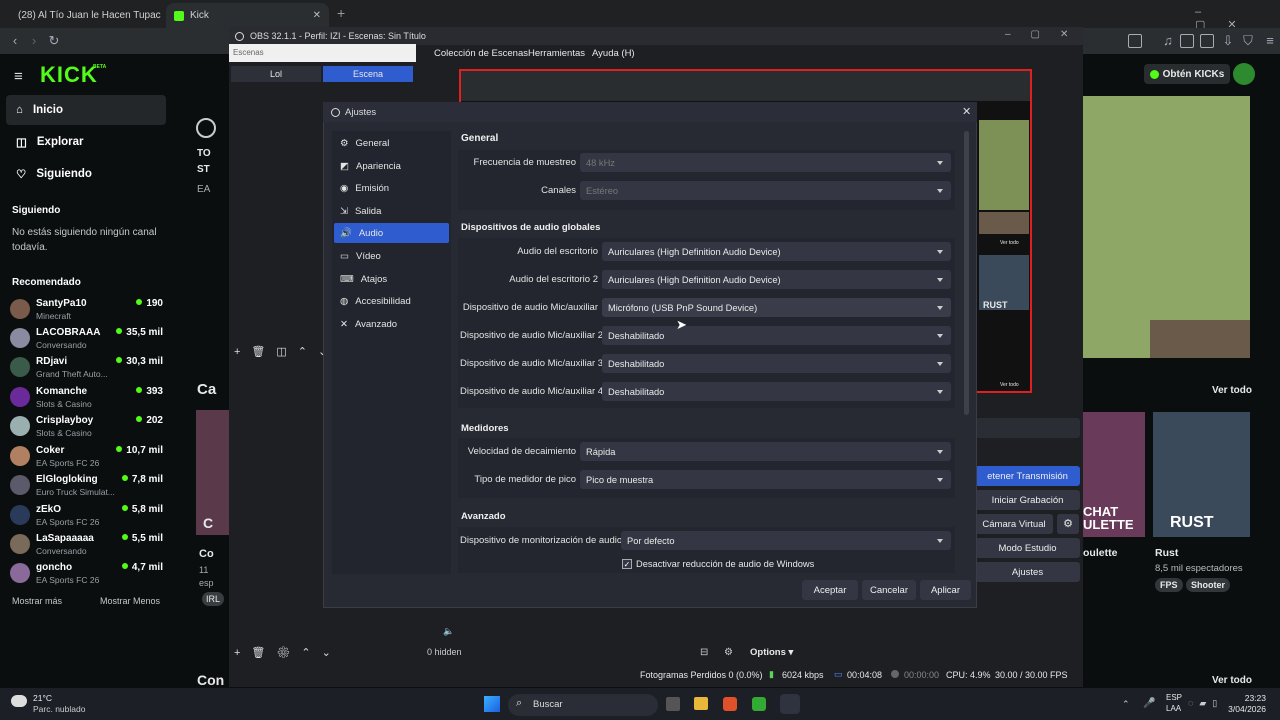 The height and width of the screenshot is (720, 1280). I want to click on volume-icon: 🔈, so click(448, 631).